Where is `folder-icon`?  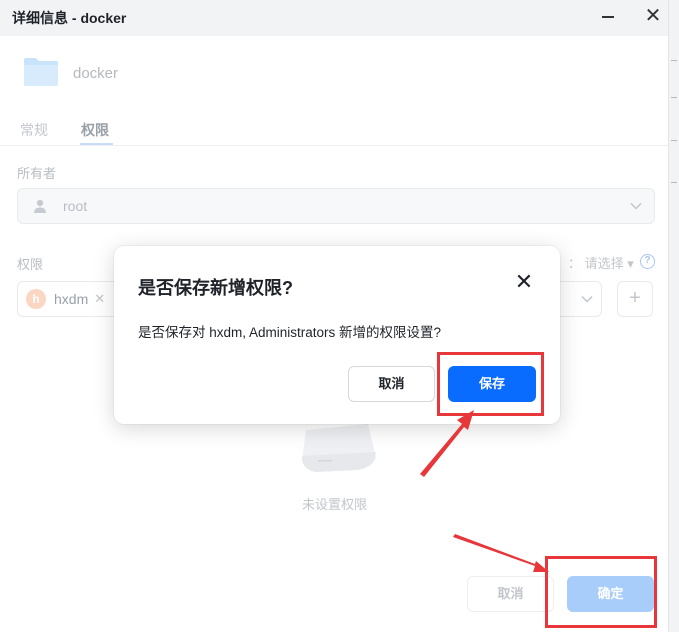
folder-icon is located at coordinates (41, 72).